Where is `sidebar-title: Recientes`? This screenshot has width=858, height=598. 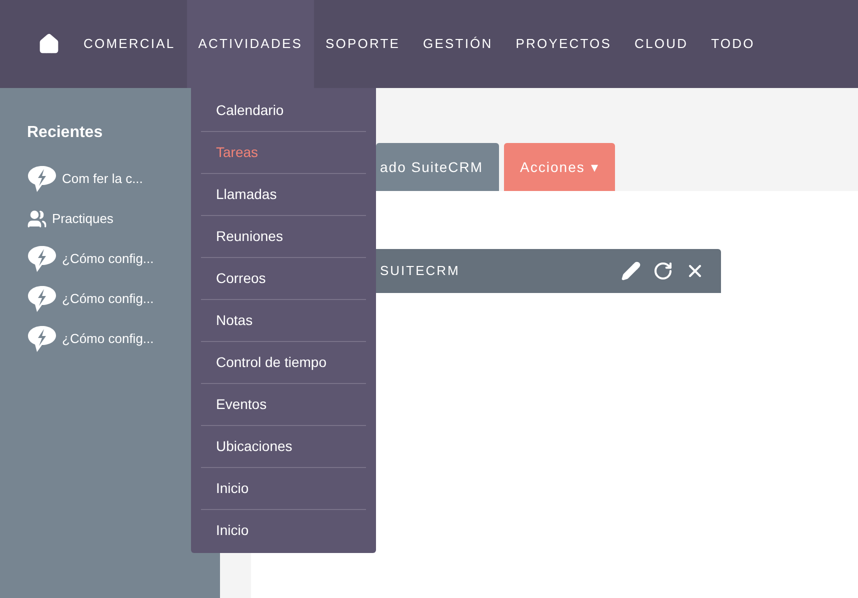 sidebar-title: Recientes is located at coordinates (65, 133).